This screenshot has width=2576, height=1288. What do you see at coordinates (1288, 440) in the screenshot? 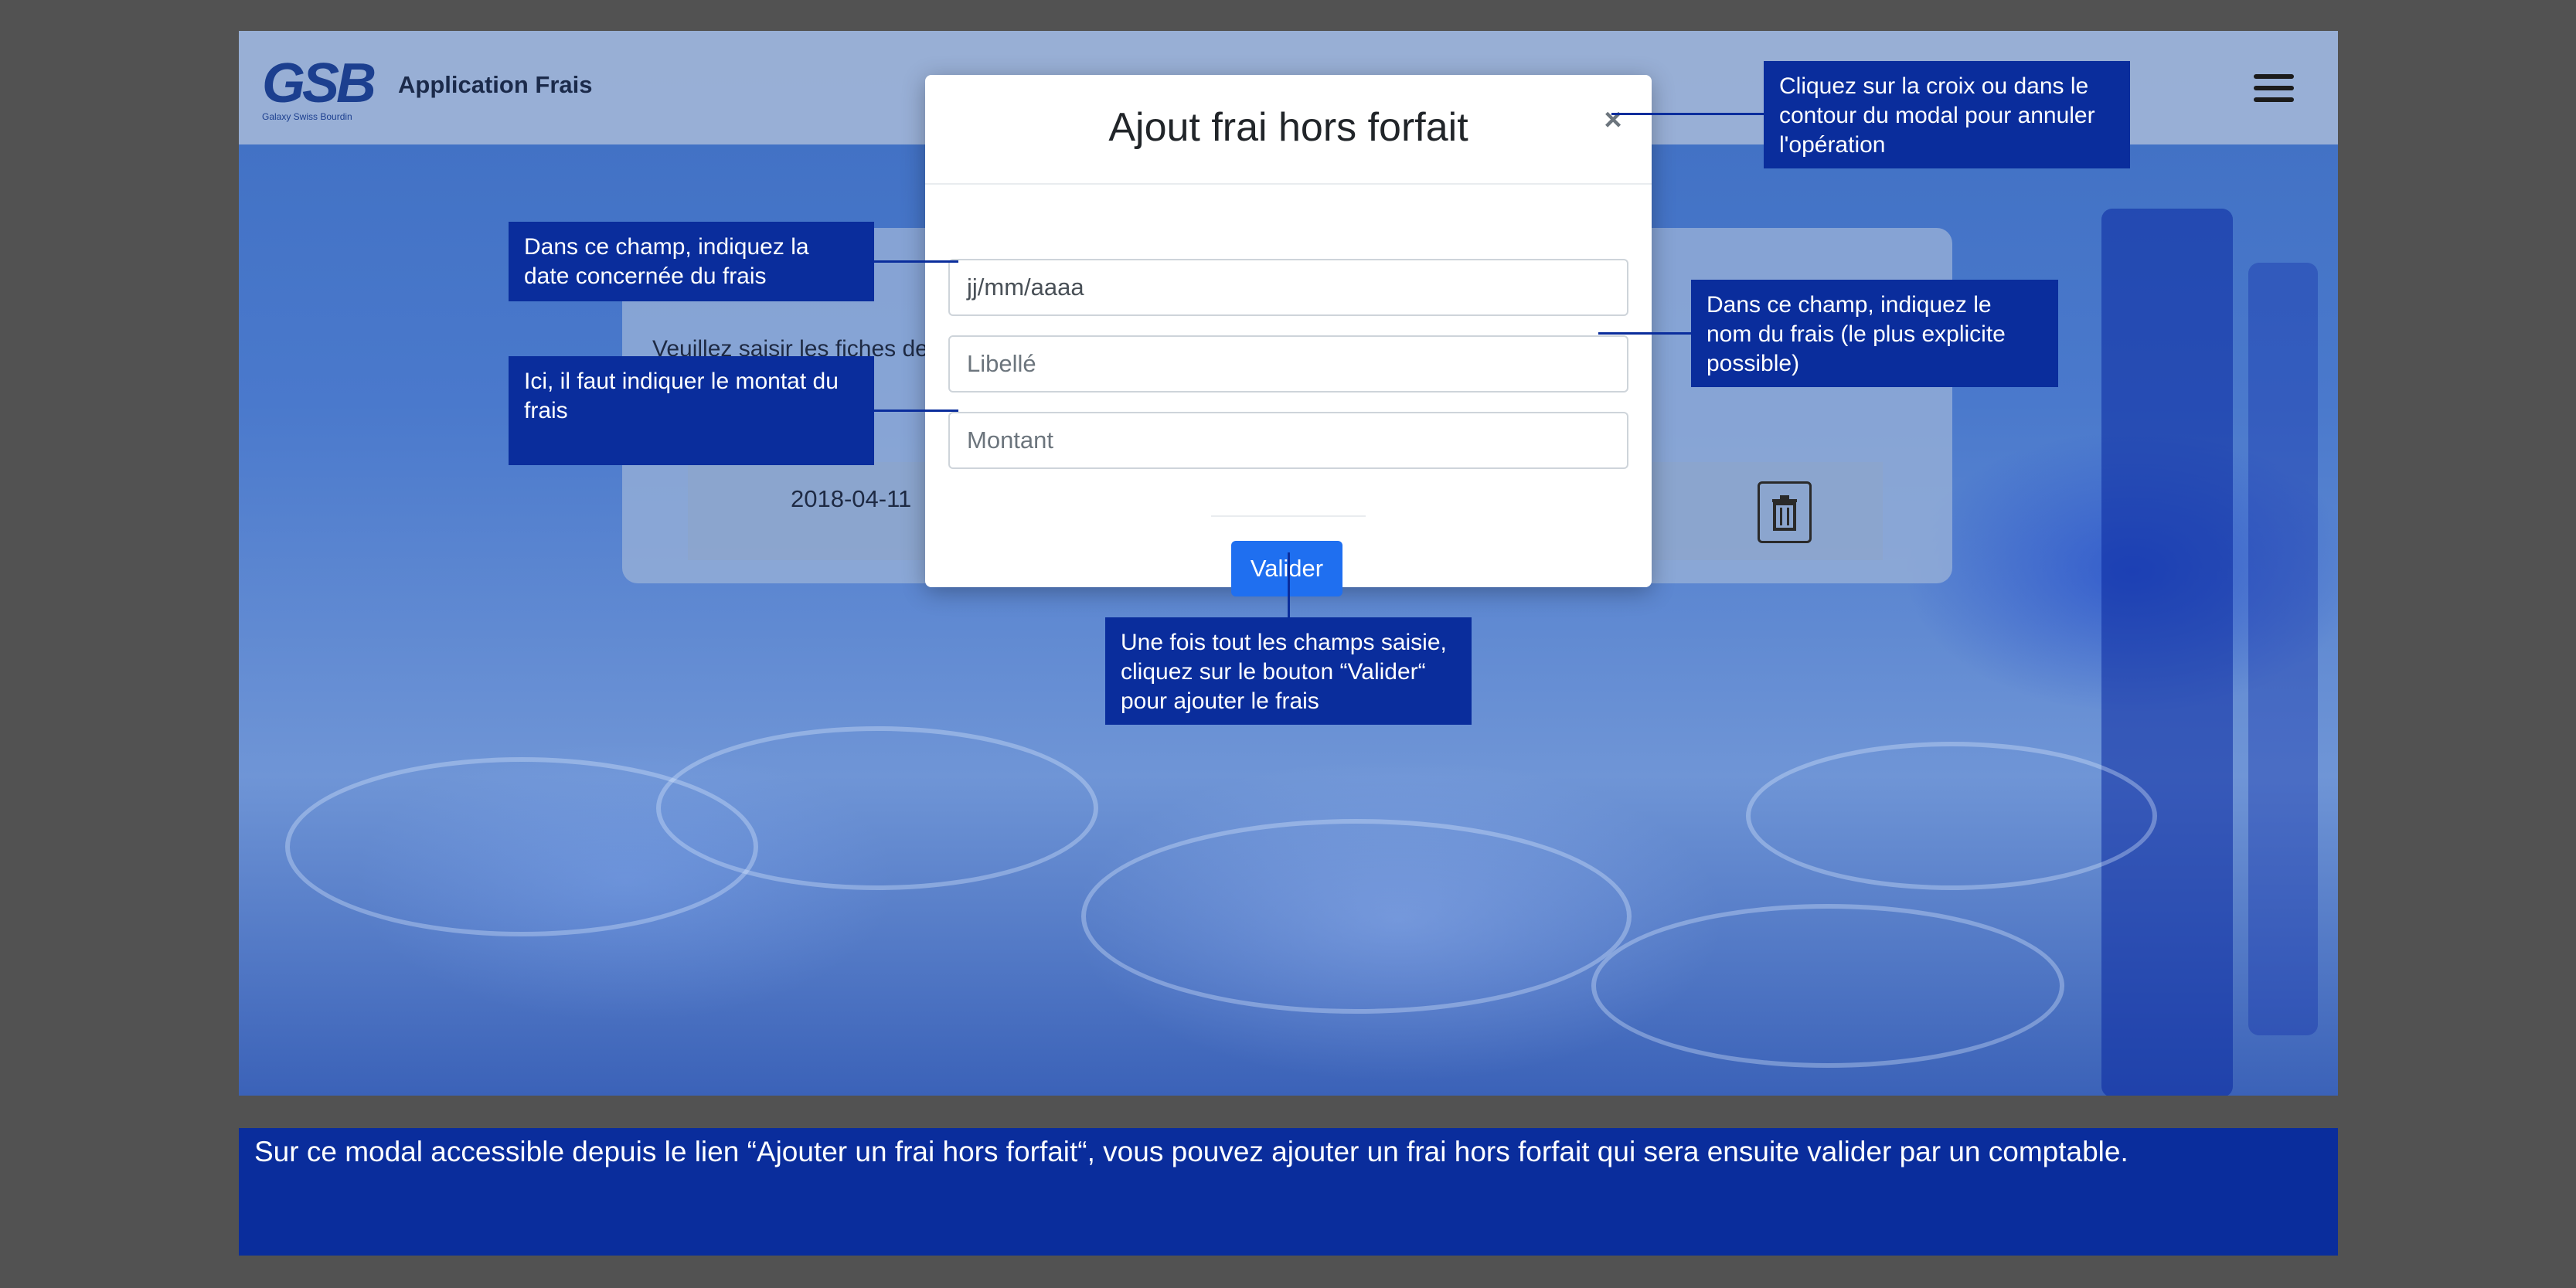
I see `amount-field: Montant` at bounding box center [1288, 440].